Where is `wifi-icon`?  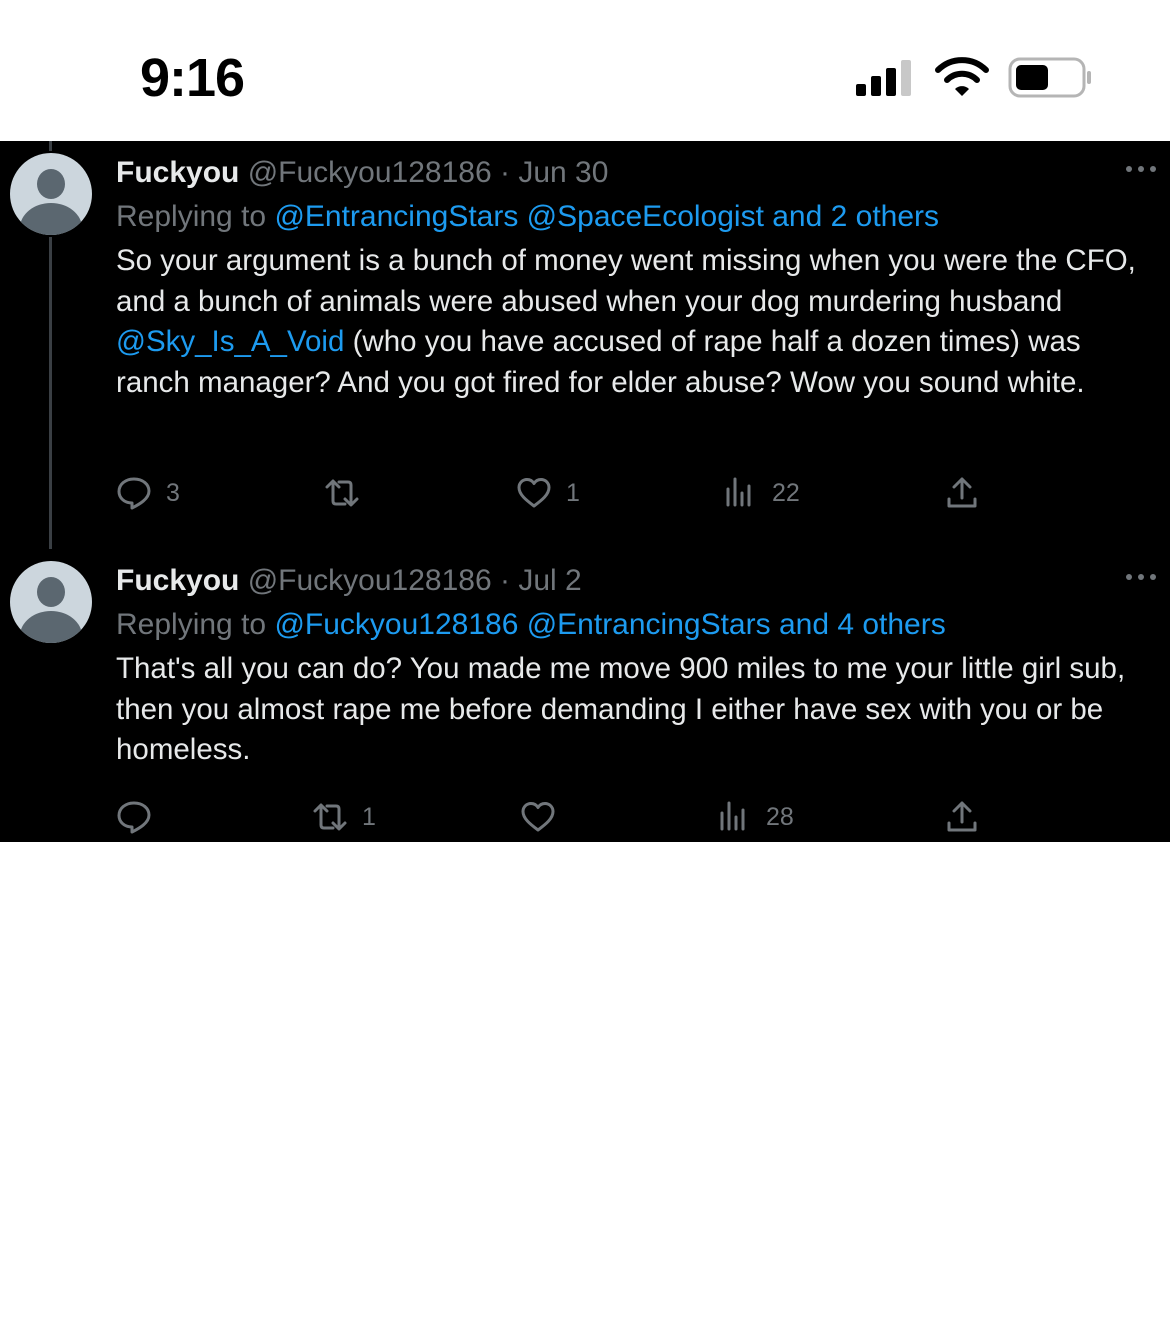 wifi-icon is located at coordinates (962, 76).